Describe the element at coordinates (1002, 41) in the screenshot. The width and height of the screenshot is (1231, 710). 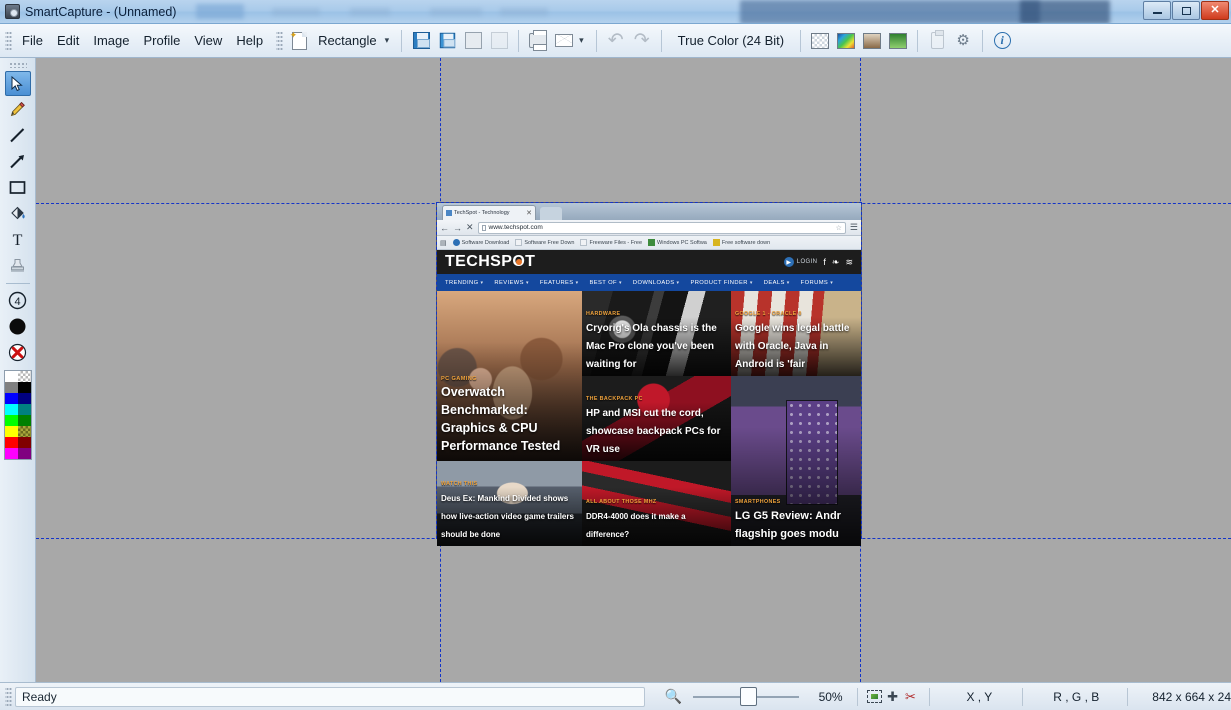
I see `info-icon: i` at that location.